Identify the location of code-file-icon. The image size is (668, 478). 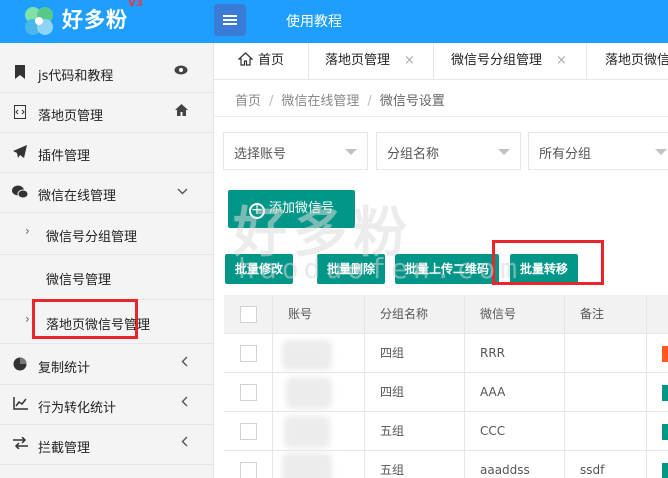
(20, 113).